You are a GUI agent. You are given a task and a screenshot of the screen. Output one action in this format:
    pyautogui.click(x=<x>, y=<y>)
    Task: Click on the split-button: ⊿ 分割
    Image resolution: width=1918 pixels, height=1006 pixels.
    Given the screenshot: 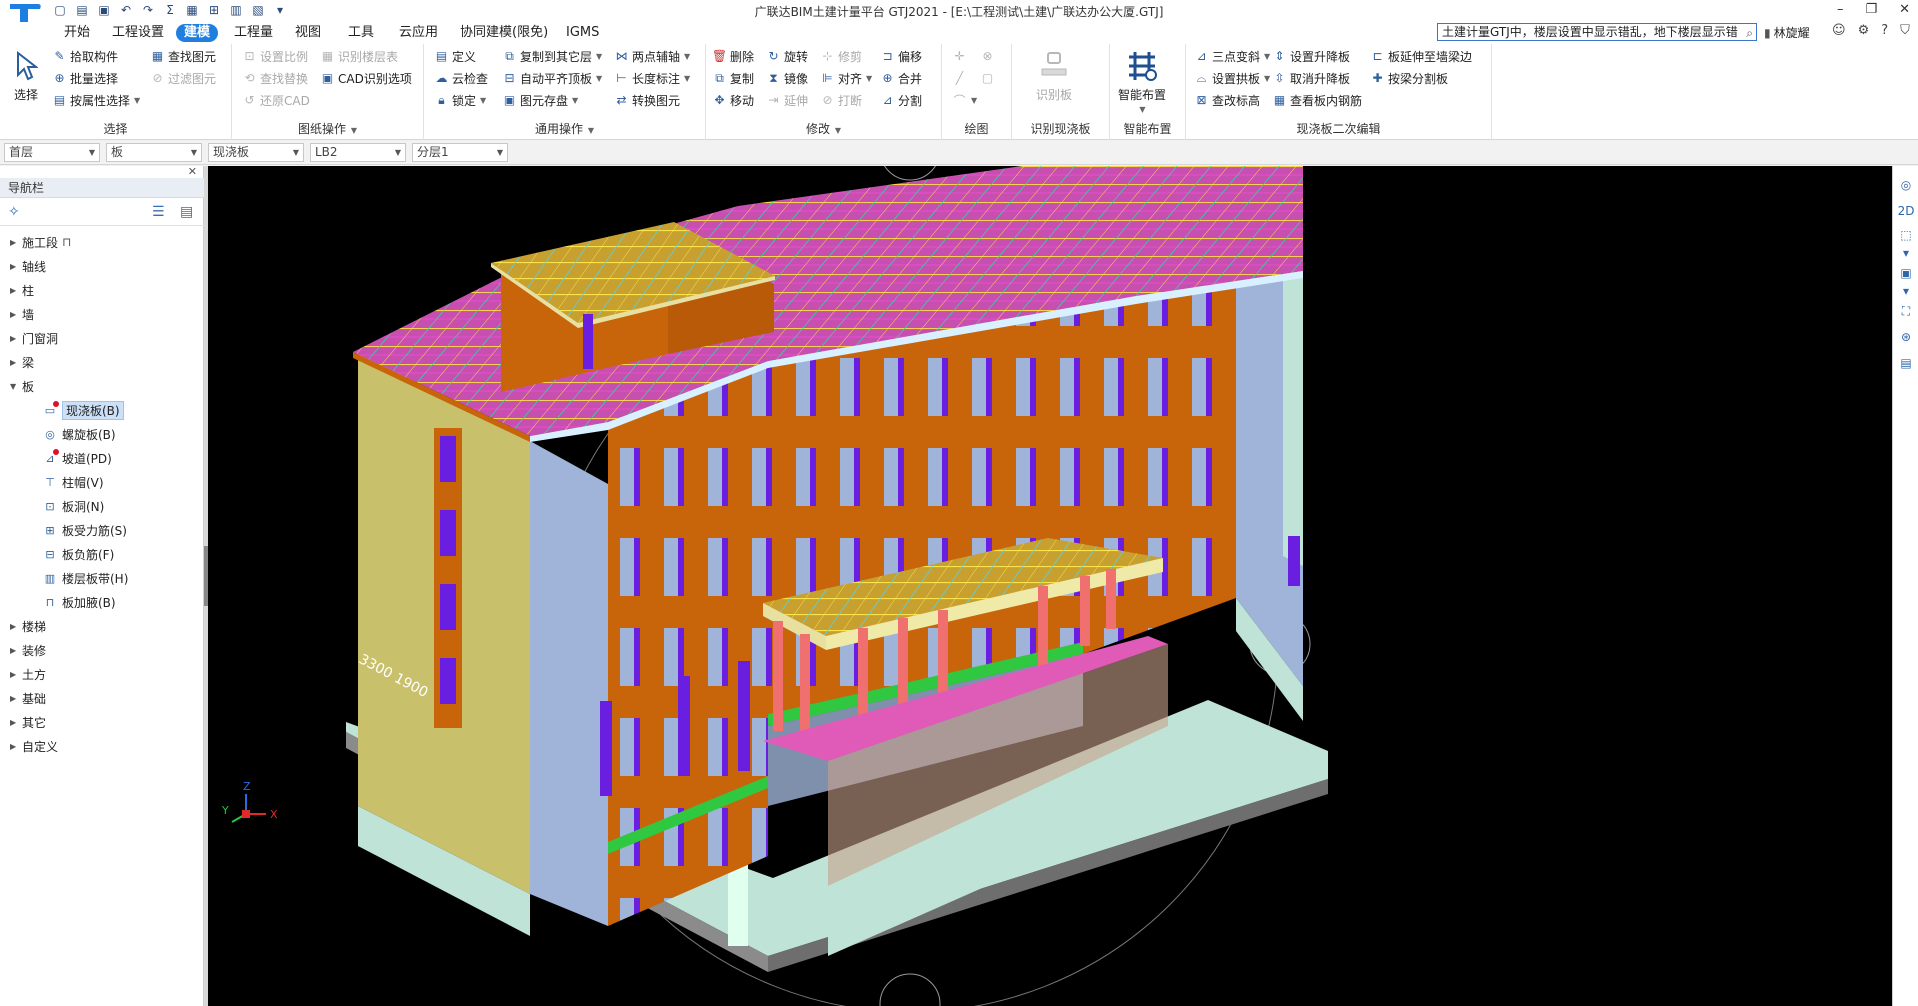 What is the action you would take?
    pyautogui.click(x=901, y=100)
    